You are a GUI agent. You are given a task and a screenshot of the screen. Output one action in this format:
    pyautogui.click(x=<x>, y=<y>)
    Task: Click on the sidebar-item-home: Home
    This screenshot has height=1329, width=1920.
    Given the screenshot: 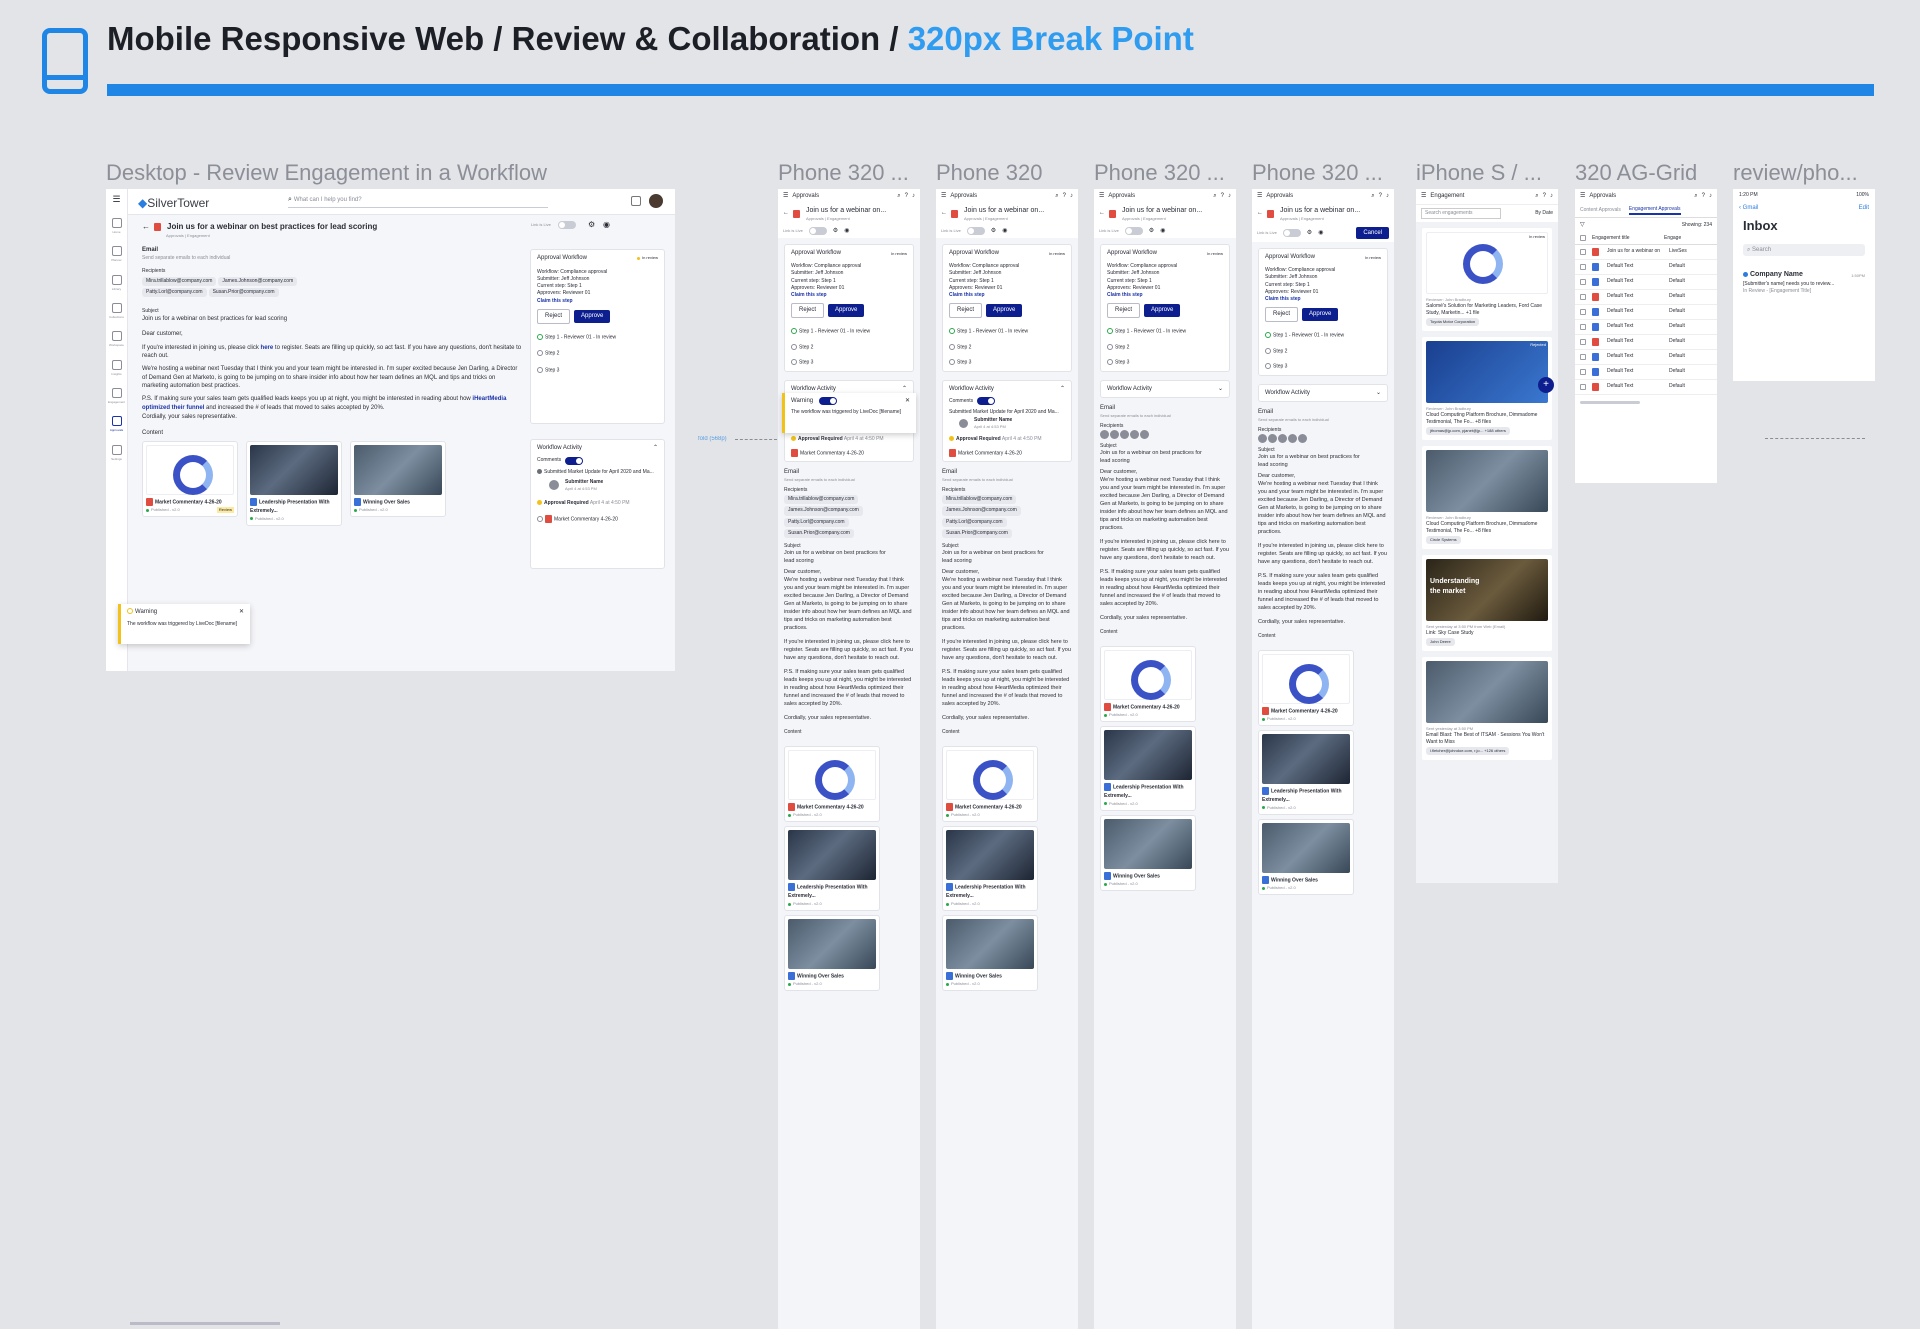 What is the action you would take?
    pyautogui.click(x=116, y=232)
    